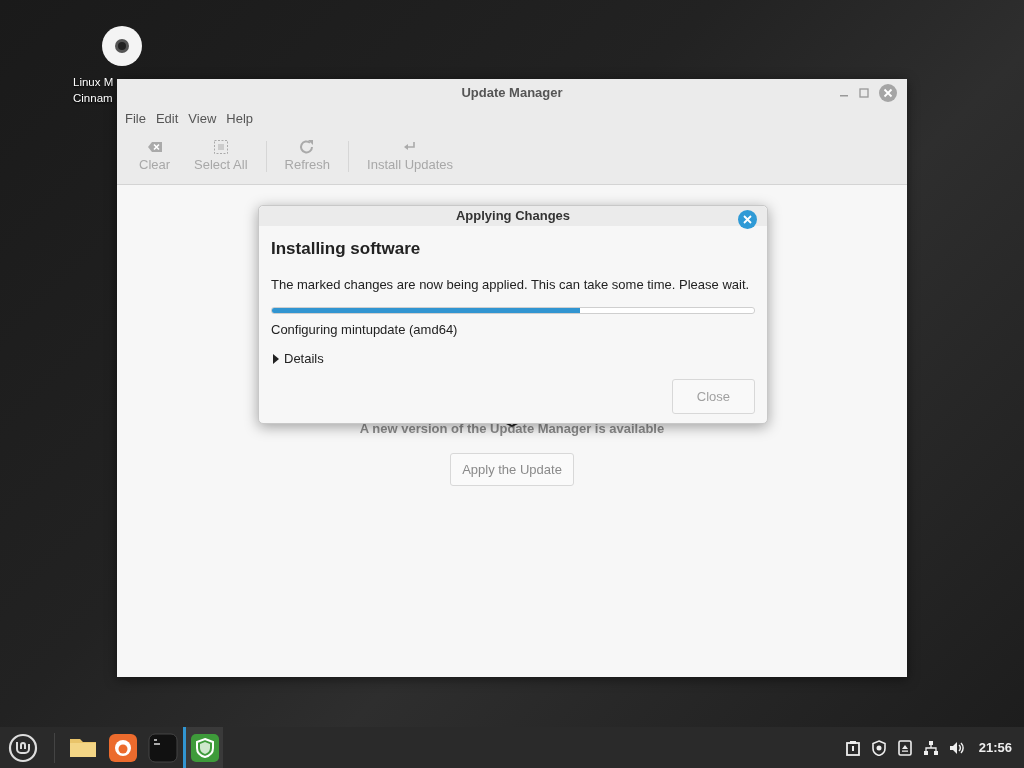  What do you see at coordinates (93, 98) in the screenshot?
I see `icon-label: Cinnam` at bounding box center [93, 98].